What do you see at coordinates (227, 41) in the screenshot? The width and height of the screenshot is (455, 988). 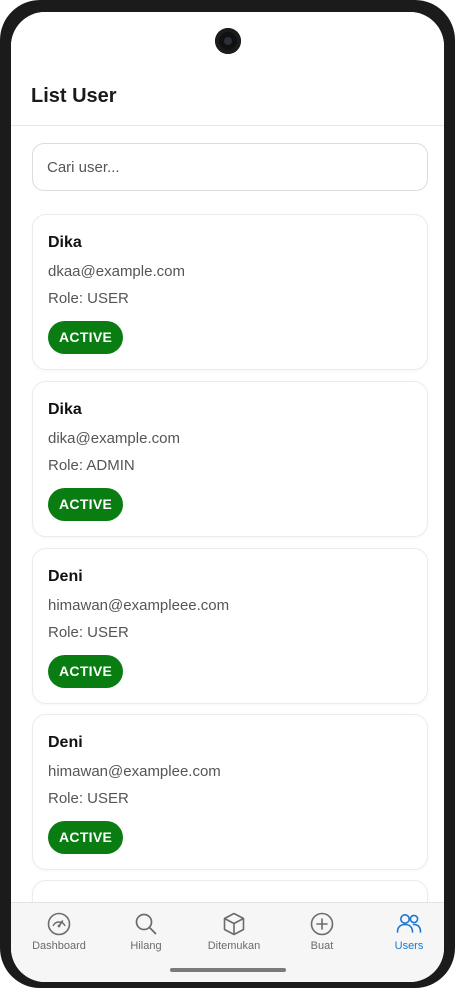 I see `front-camera` at bounding box center [227, 41].